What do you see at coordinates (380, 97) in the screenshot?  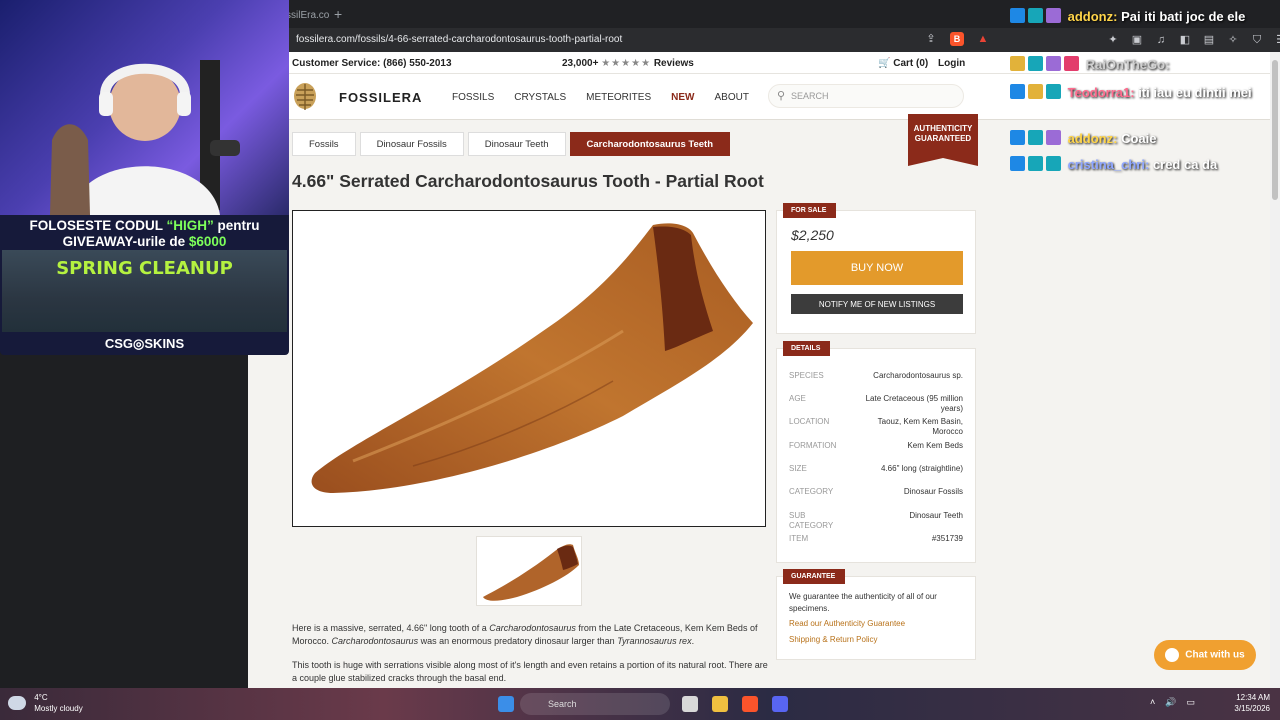 I see `brand-name: FOSSILERA` at bounding box center [380, 97].